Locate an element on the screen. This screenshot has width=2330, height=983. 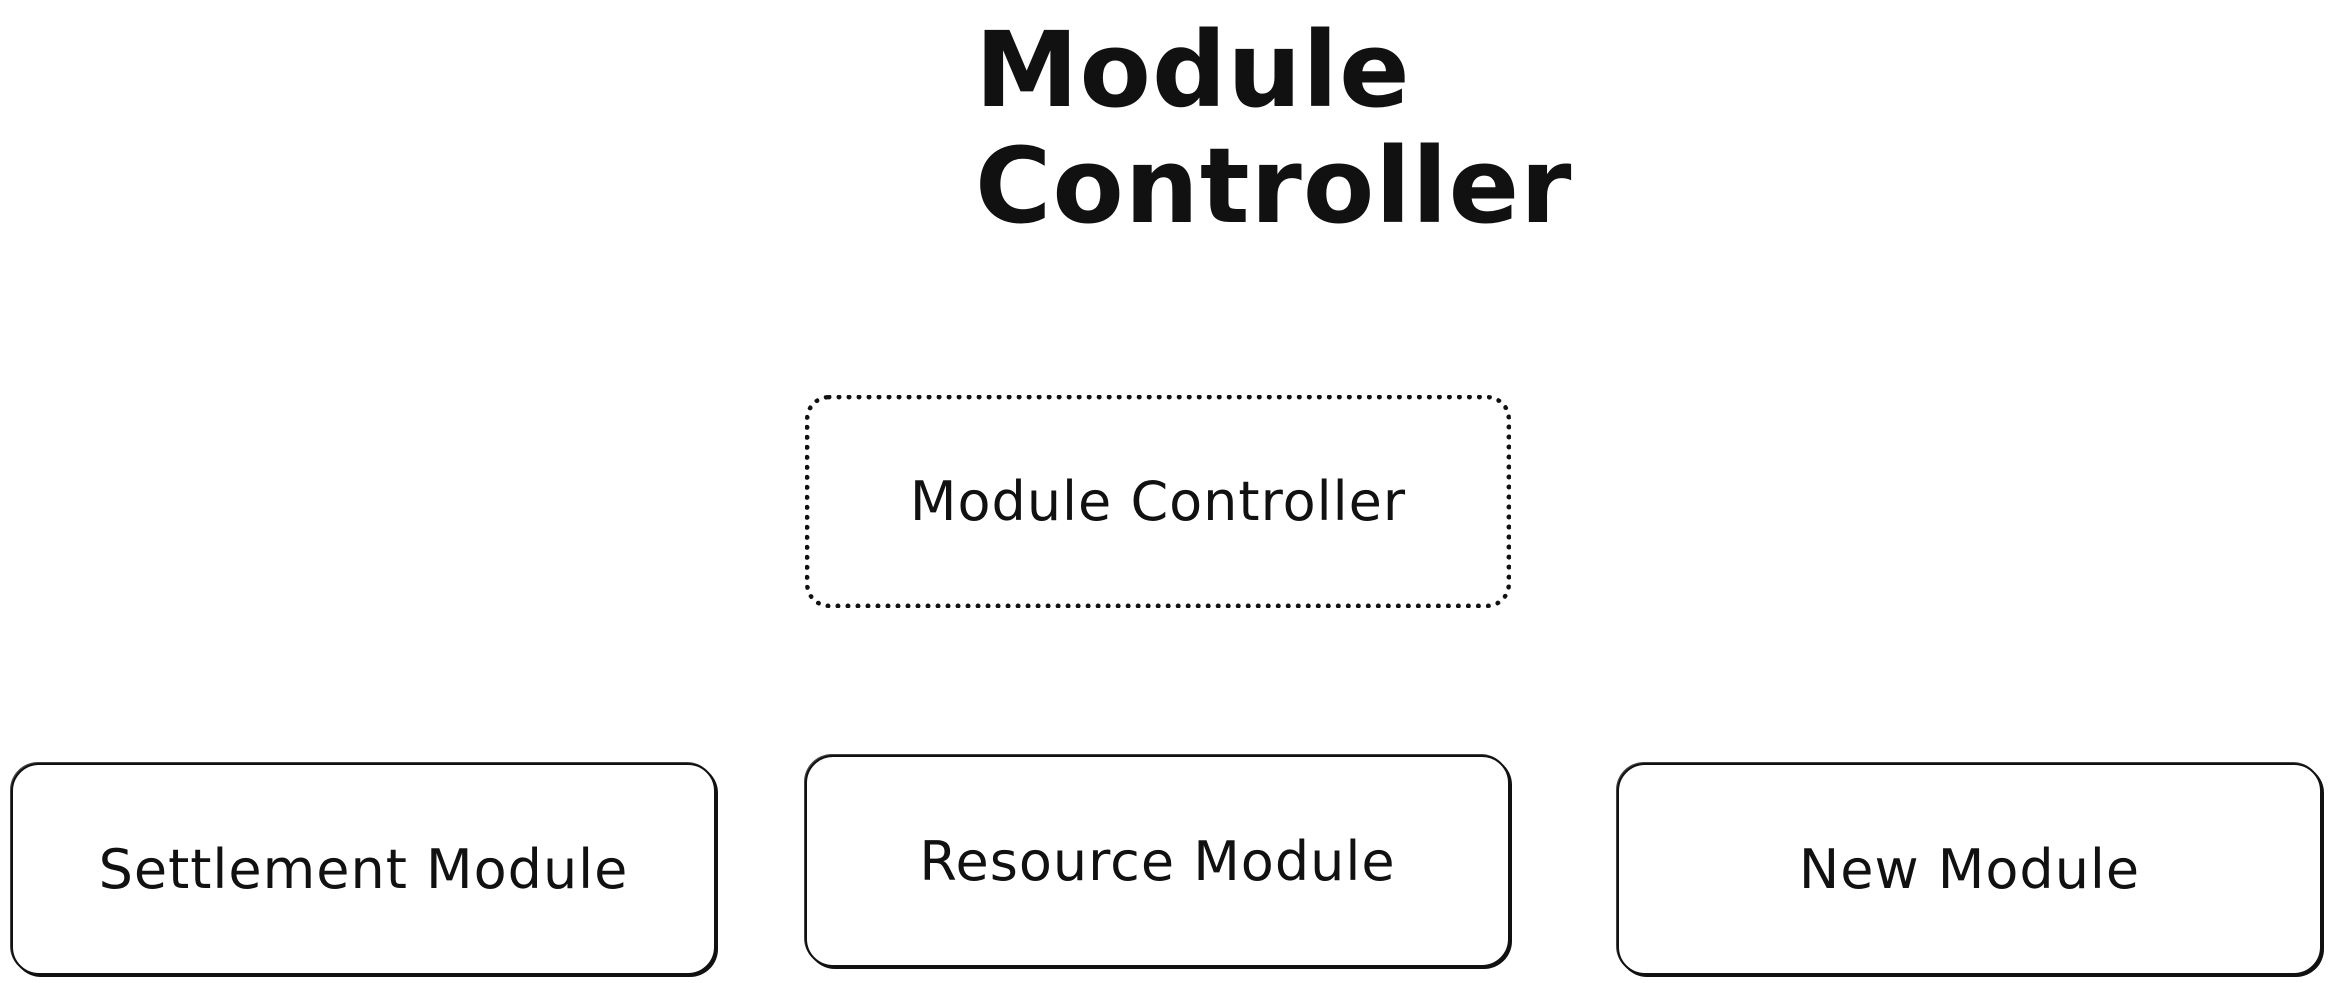
settlement-module-label: Settlement Module is located at coordinates (363, 869).